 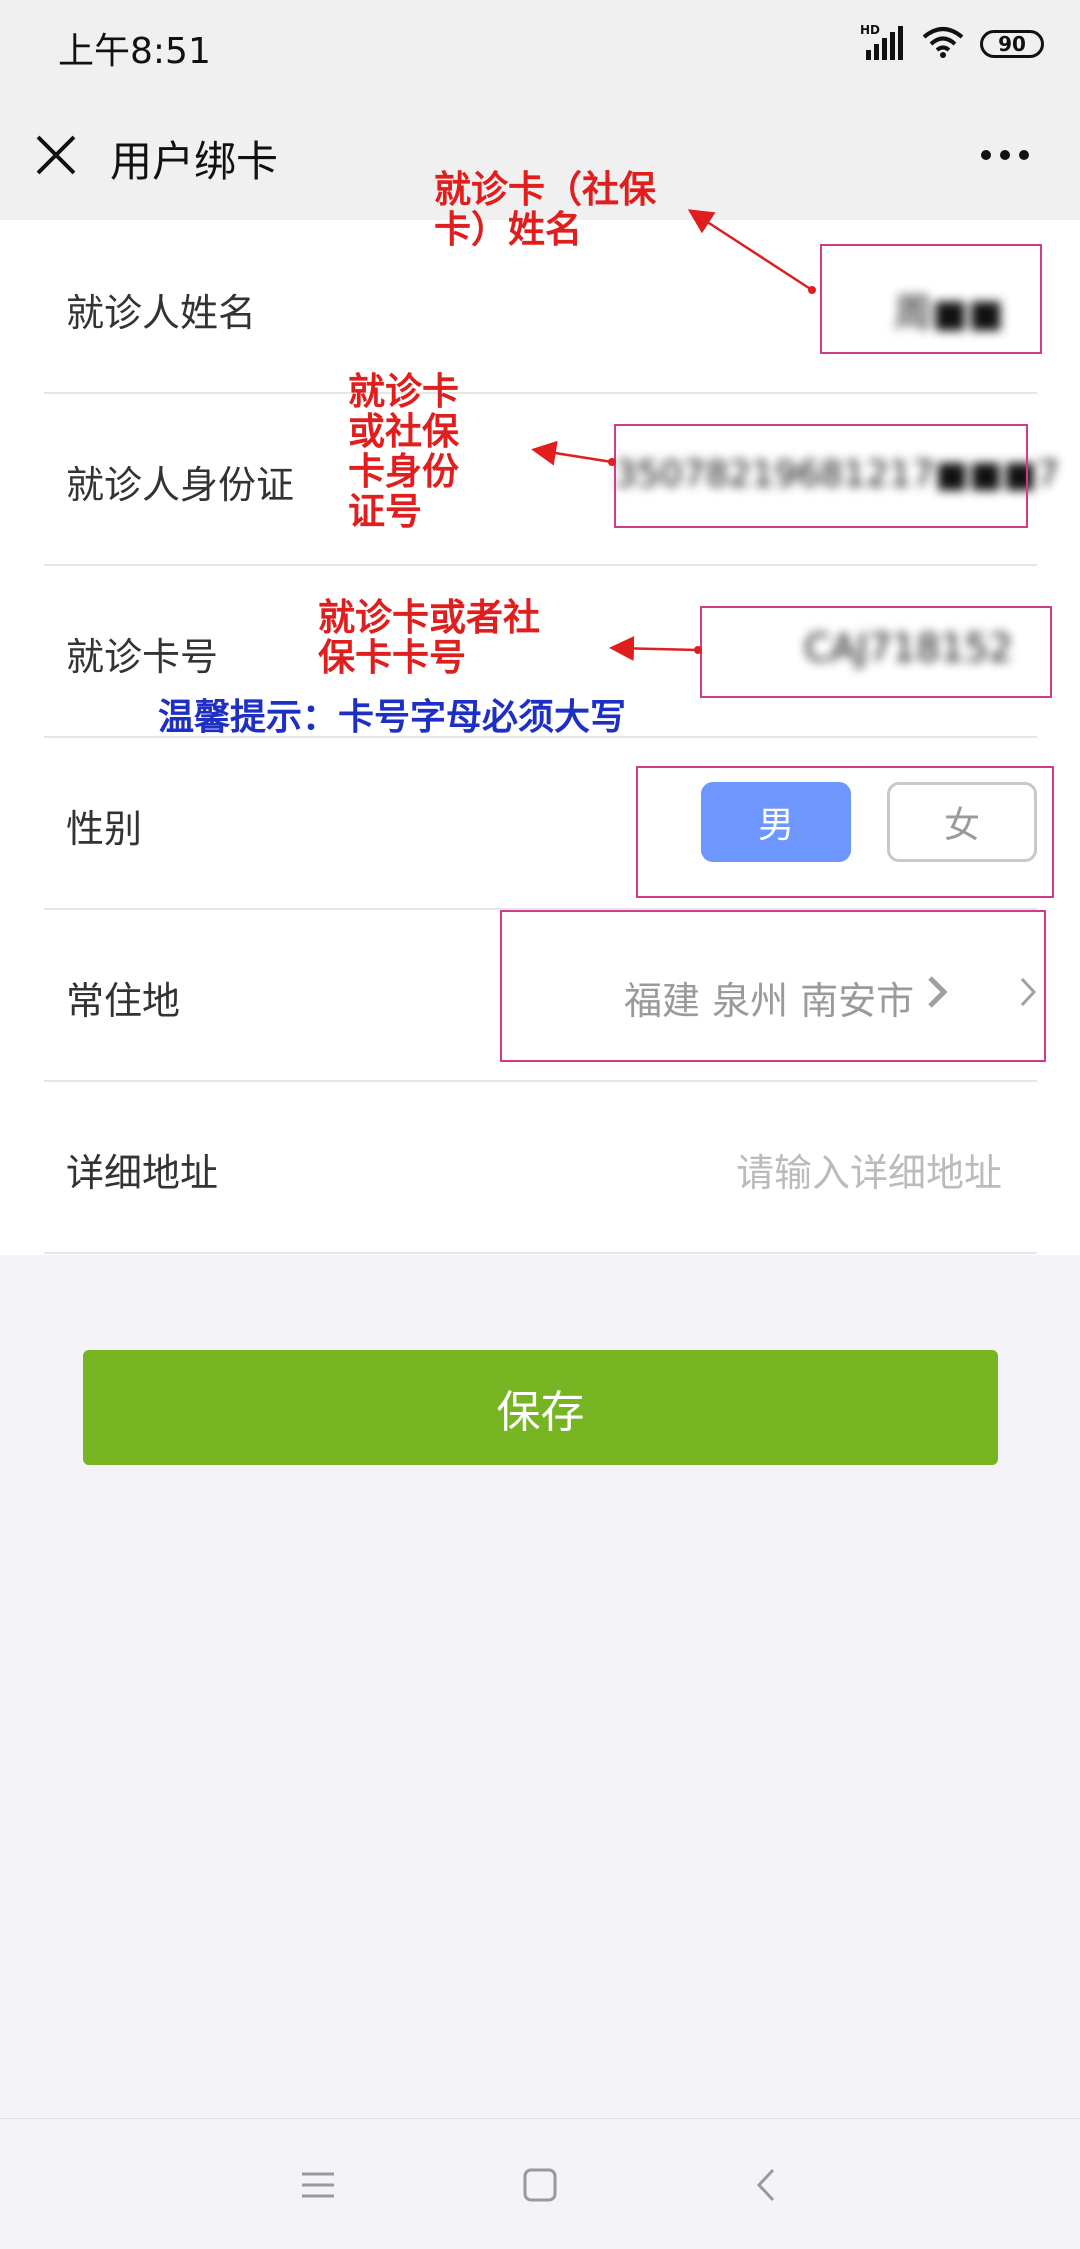 I want to click on menu-icon, so click(x=318, y=2185).